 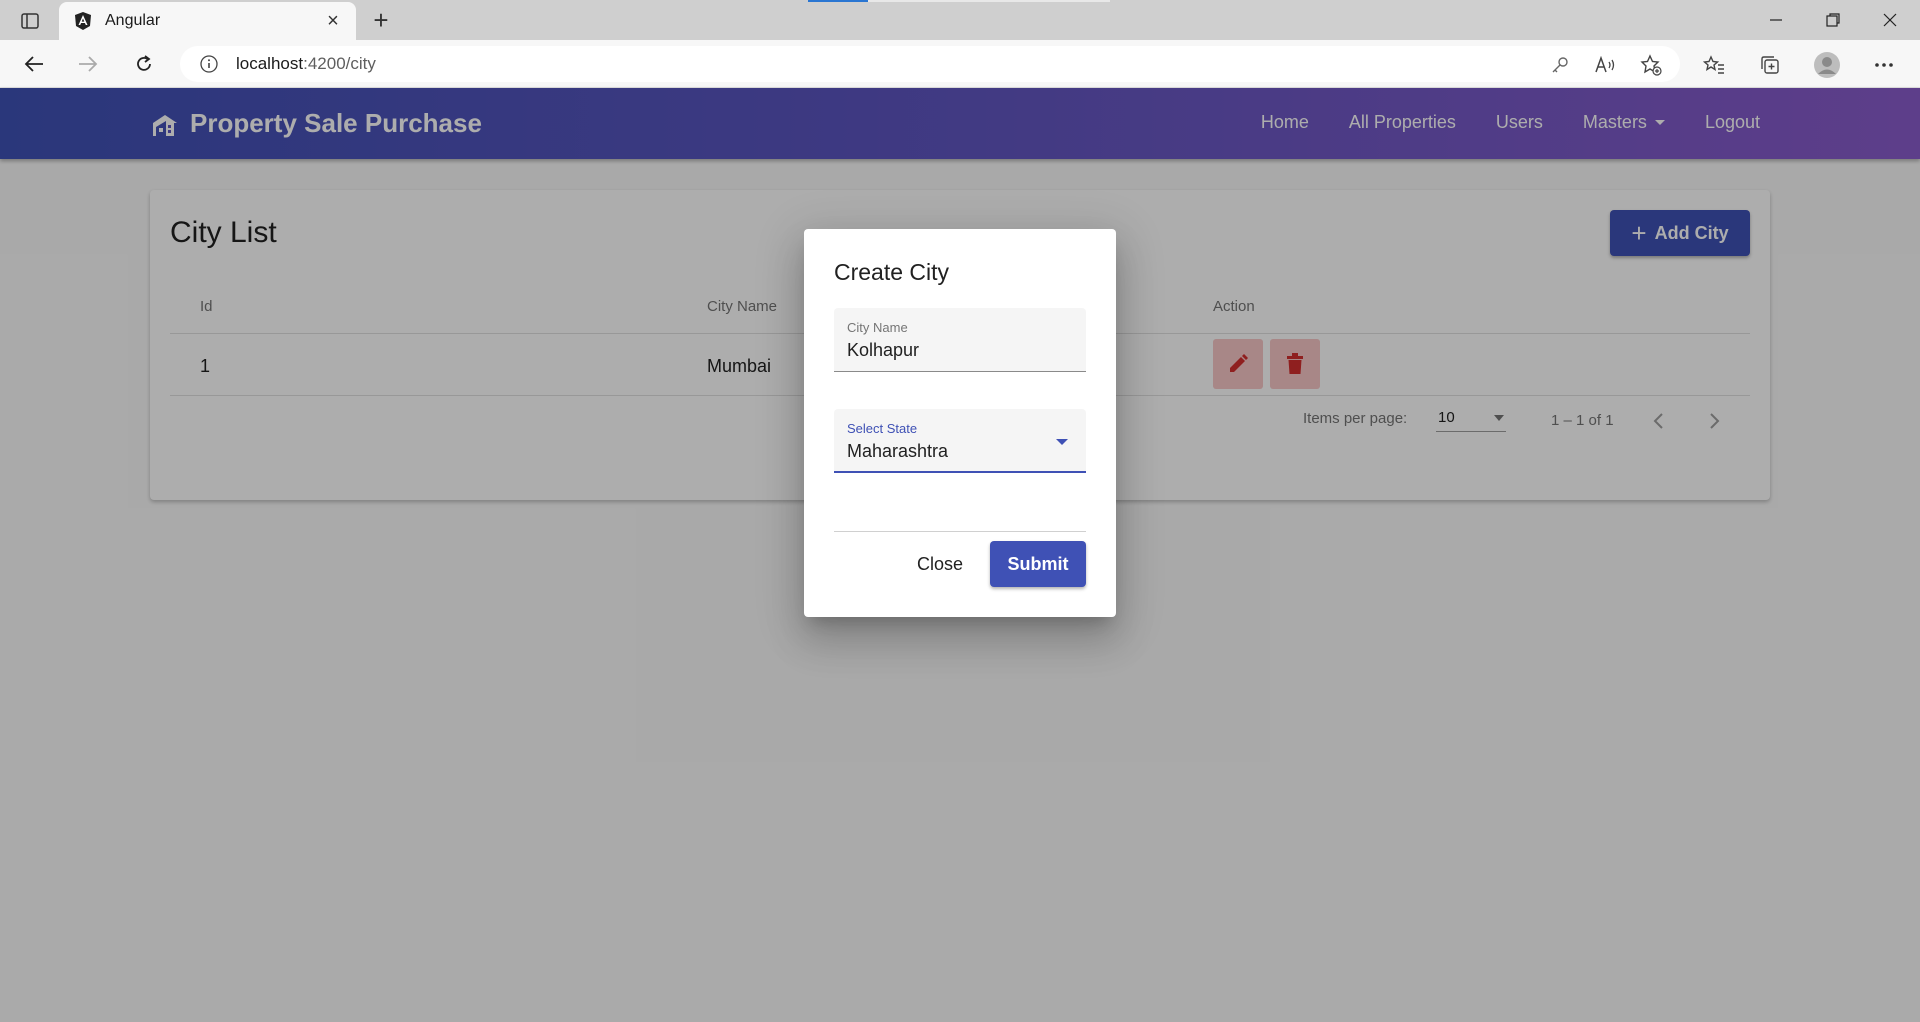 What do you see at coordinates (1833, 20) in the screenshot?
I see `restore-icon` at bounding box center [1833, 20].